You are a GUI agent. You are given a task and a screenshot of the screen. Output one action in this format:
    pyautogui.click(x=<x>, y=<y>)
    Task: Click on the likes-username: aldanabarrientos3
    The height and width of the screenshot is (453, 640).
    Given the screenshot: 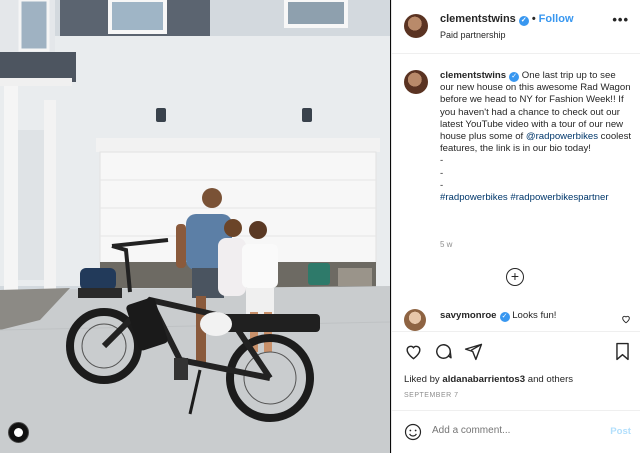 What is the action you would take?
    pyautogui.click(x=483, y=379)
    